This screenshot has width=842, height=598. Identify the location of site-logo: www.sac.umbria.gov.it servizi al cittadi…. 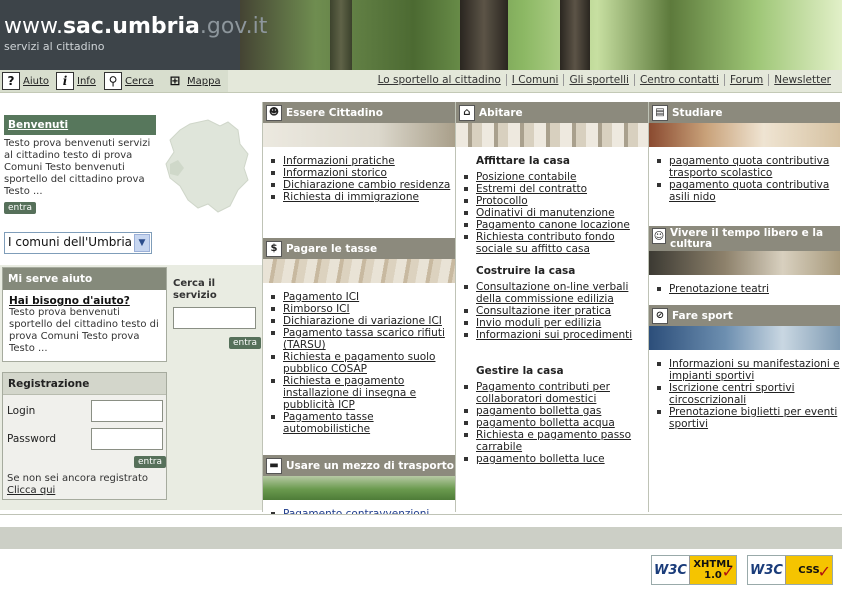
(133, 35).